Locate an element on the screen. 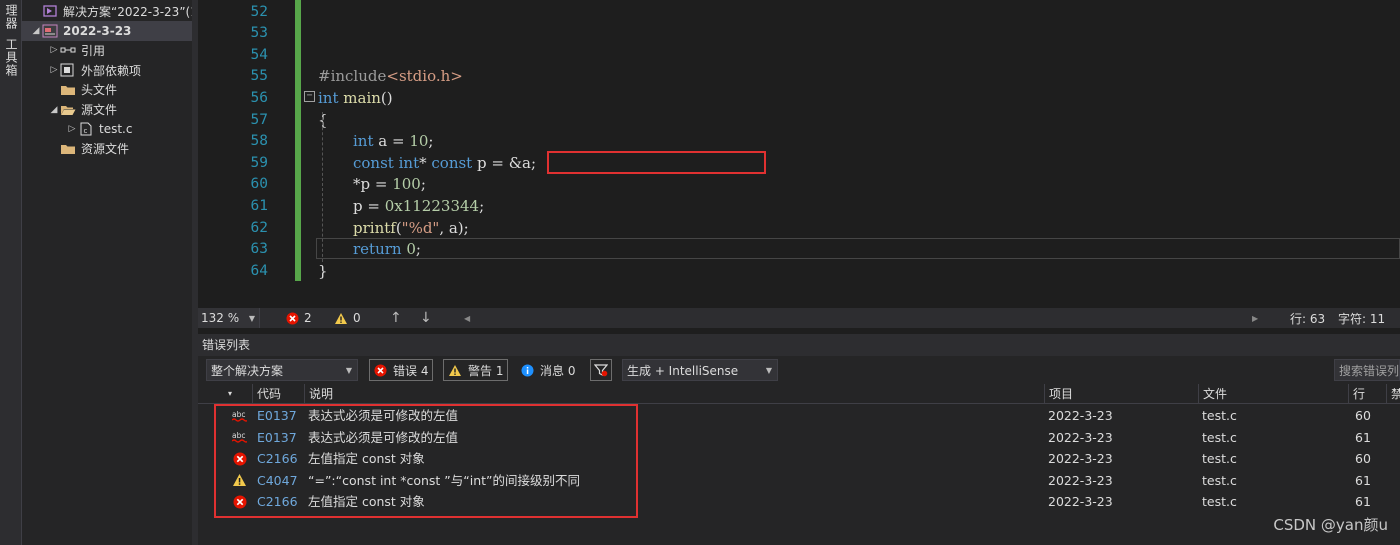  line-number: 63 is located at coordinates (259, 249).